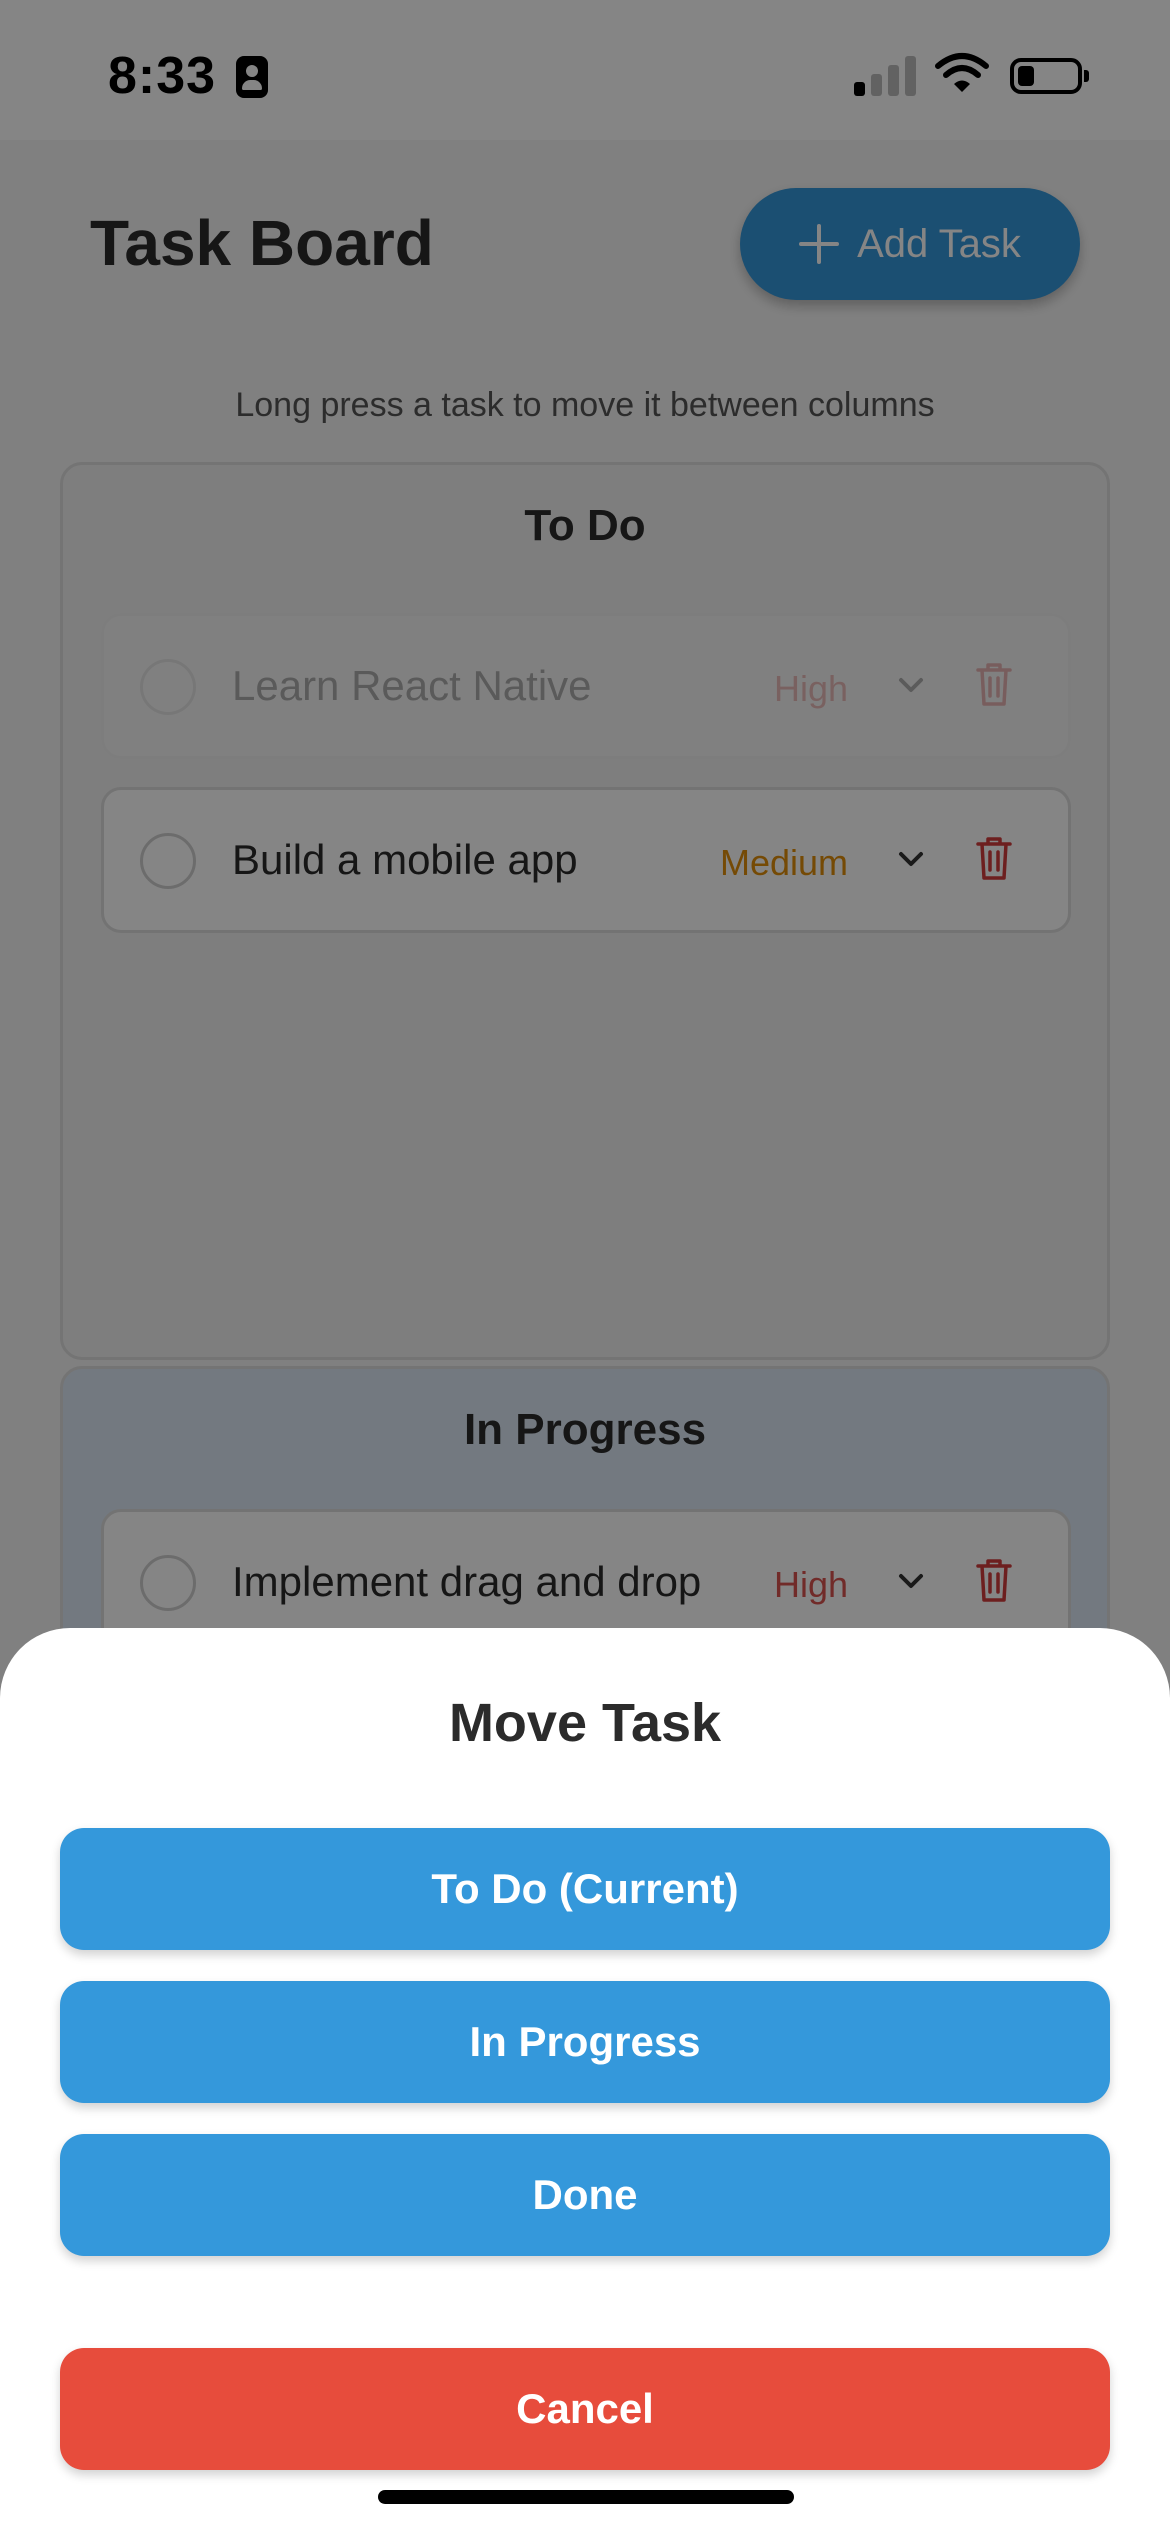 The image size is (1170, 2532). I want to click on sheet-title: Move Task, so click(585, 1723).